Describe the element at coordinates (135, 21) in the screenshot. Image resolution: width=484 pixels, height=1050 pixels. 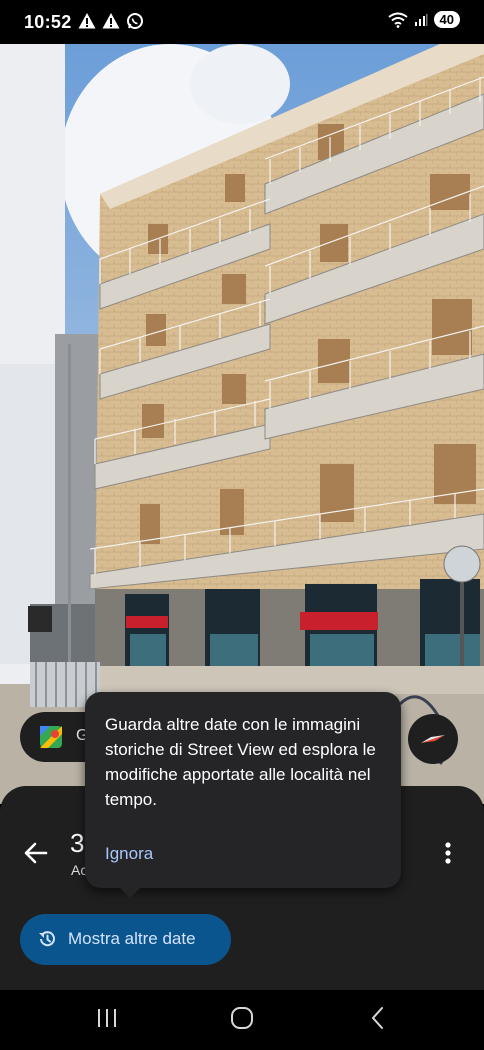
I see `whatsapp-icon` at that location.